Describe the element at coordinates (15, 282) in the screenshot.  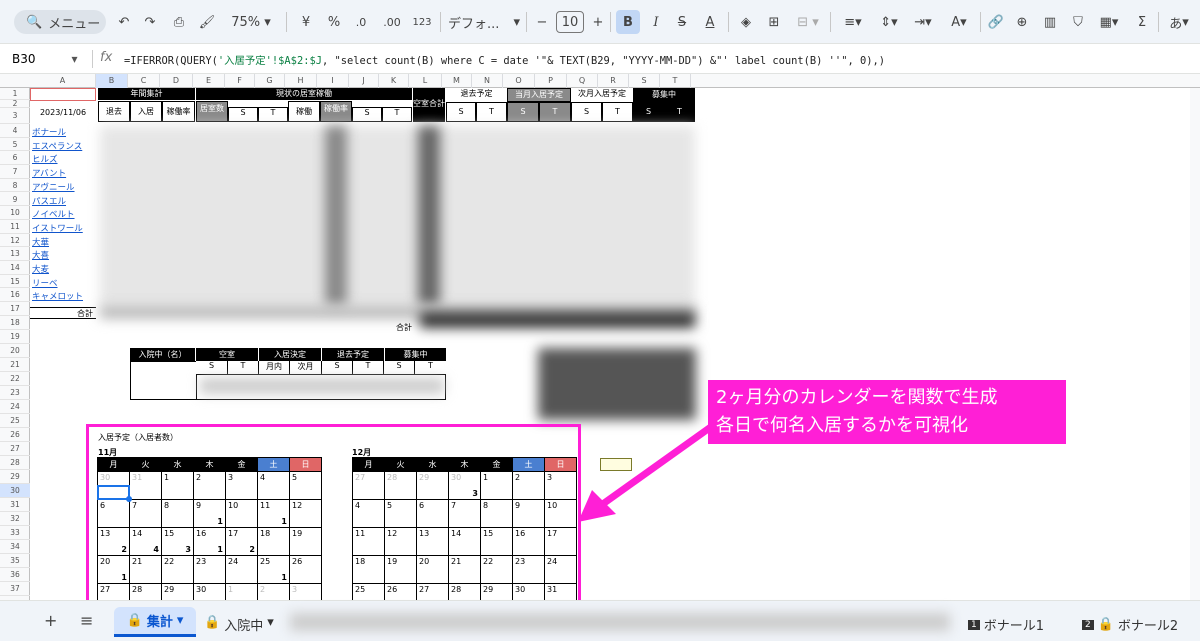
I see `row-header-15: 15` at that location.